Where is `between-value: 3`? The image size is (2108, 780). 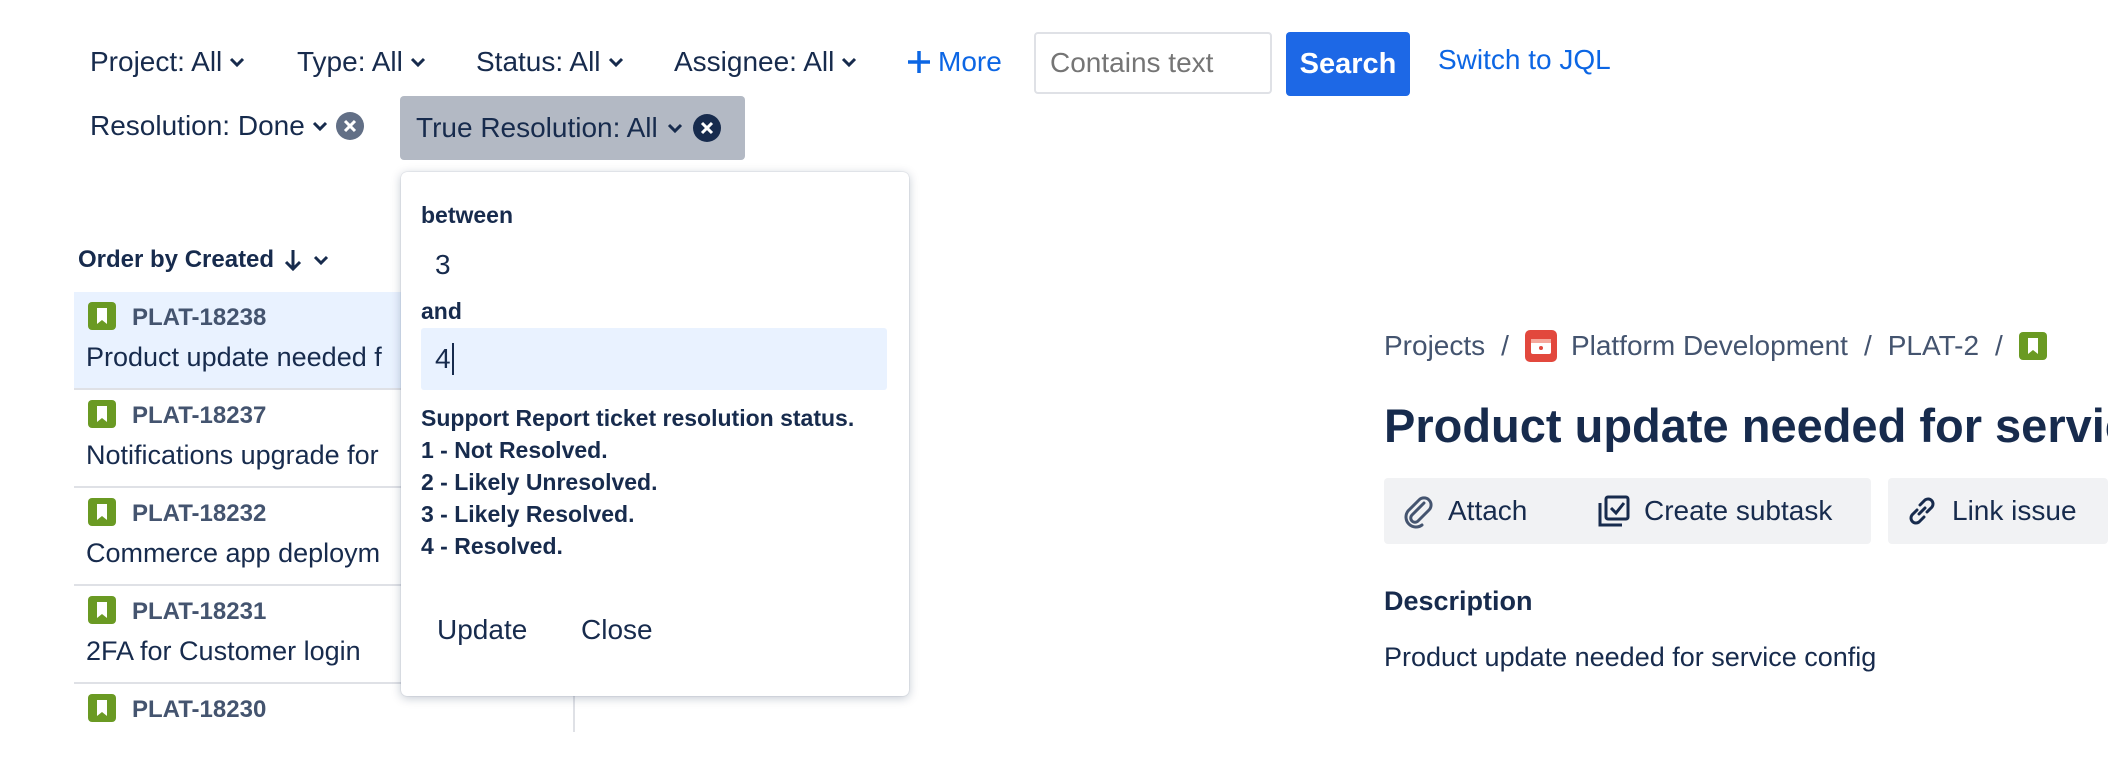
between-value: 3 is located at coordinates (443, 264).